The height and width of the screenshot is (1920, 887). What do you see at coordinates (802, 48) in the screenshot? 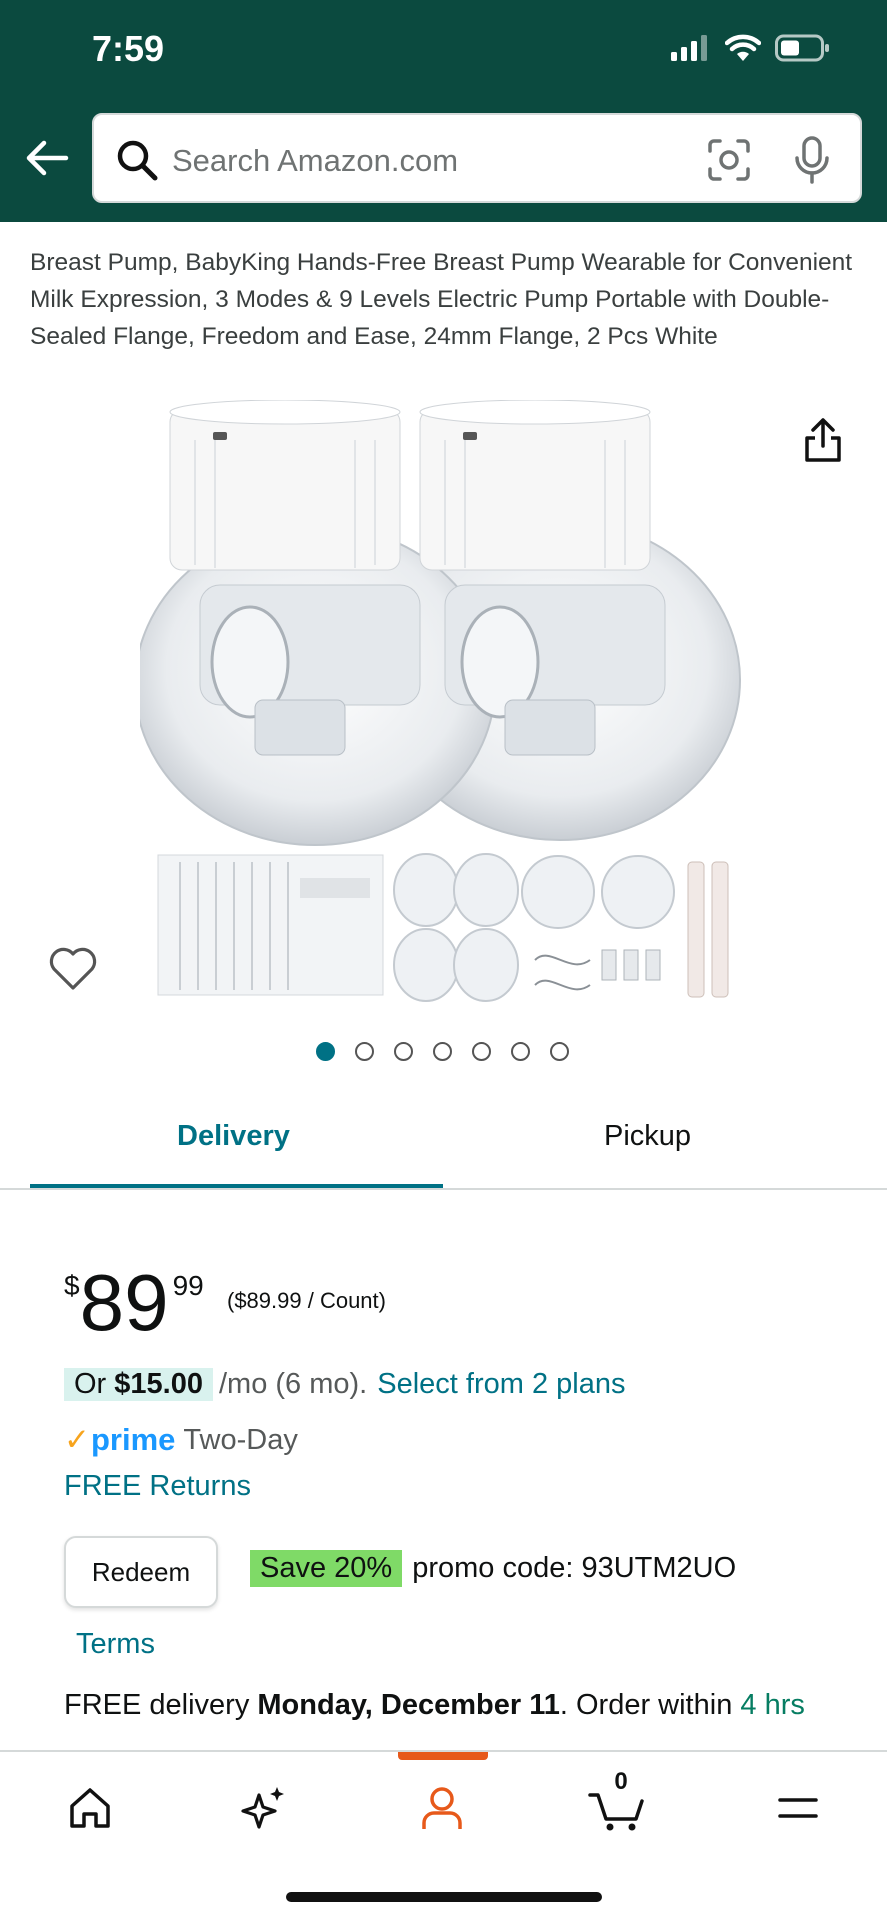
I see `battery-icon` at bounding box center [802, 48].